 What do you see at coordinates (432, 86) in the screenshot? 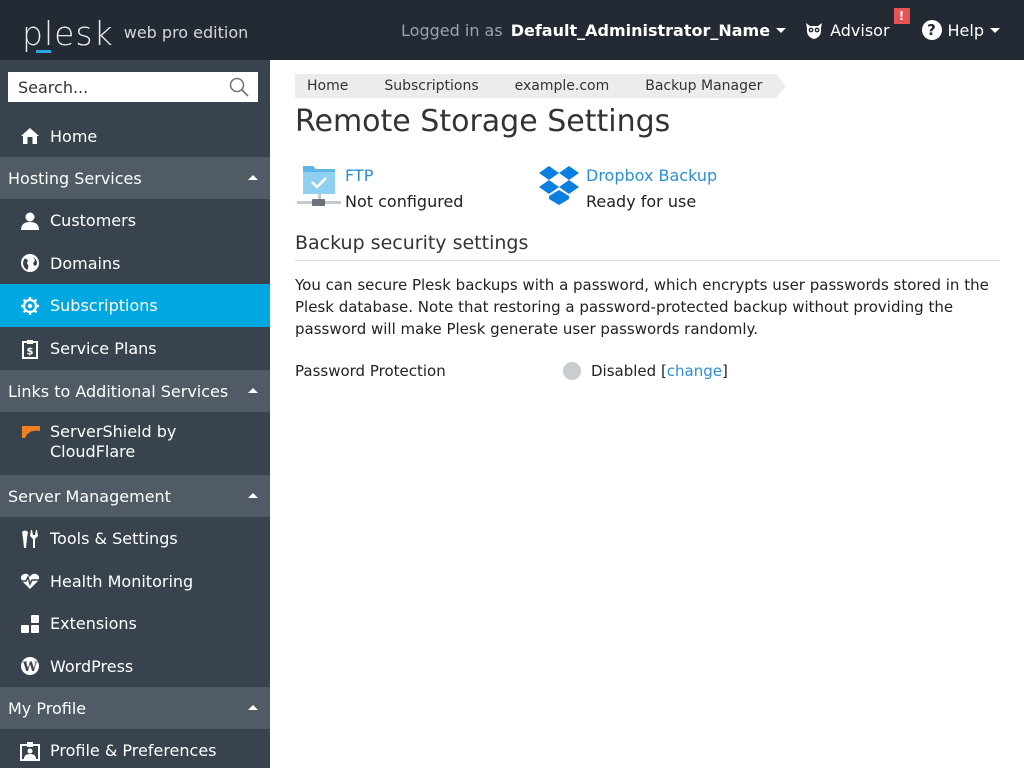
I see `breadcrumb-subscriptions: Subscriptions` at bounding box center [432, 86].